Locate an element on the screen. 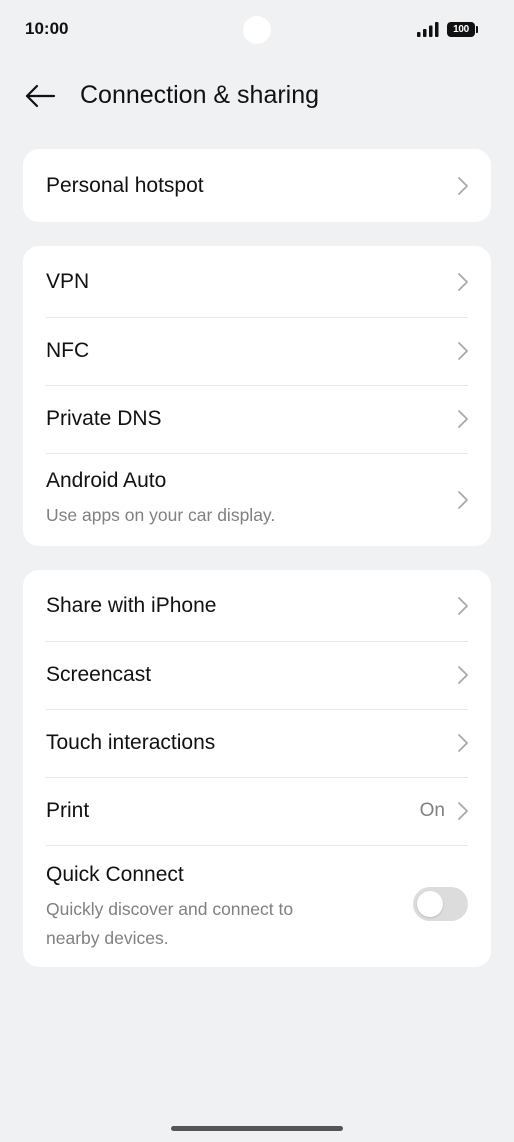 This screenshot has width=514, height=1142. row-title: NFC is located at coordinates (68, 350).